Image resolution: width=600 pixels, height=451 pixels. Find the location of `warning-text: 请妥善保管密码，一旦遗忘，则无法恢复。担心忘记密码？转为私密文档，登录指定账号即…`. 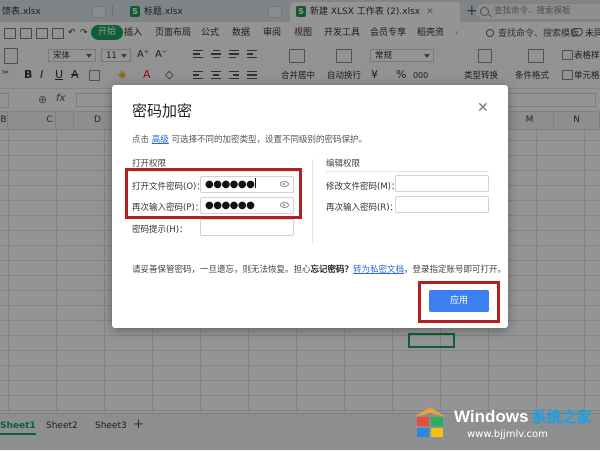

warning-text: 请妥善保管密码，一旦遗忘，则无法恢复。担心忘记密码？转为私密文档，登录指定账号即… is located at coordinates (319, 269).